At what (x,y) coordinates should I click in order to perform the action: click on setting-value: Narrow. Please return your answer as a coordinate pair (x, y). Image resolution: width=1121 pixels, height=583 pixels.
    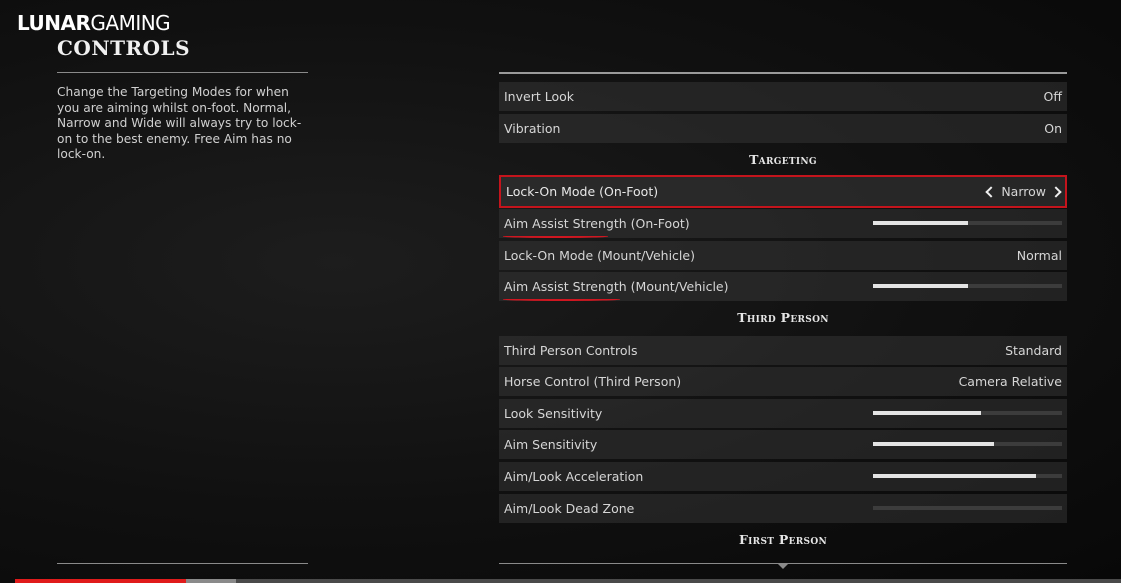
    Looking at the image, I should click on (1023, 191).